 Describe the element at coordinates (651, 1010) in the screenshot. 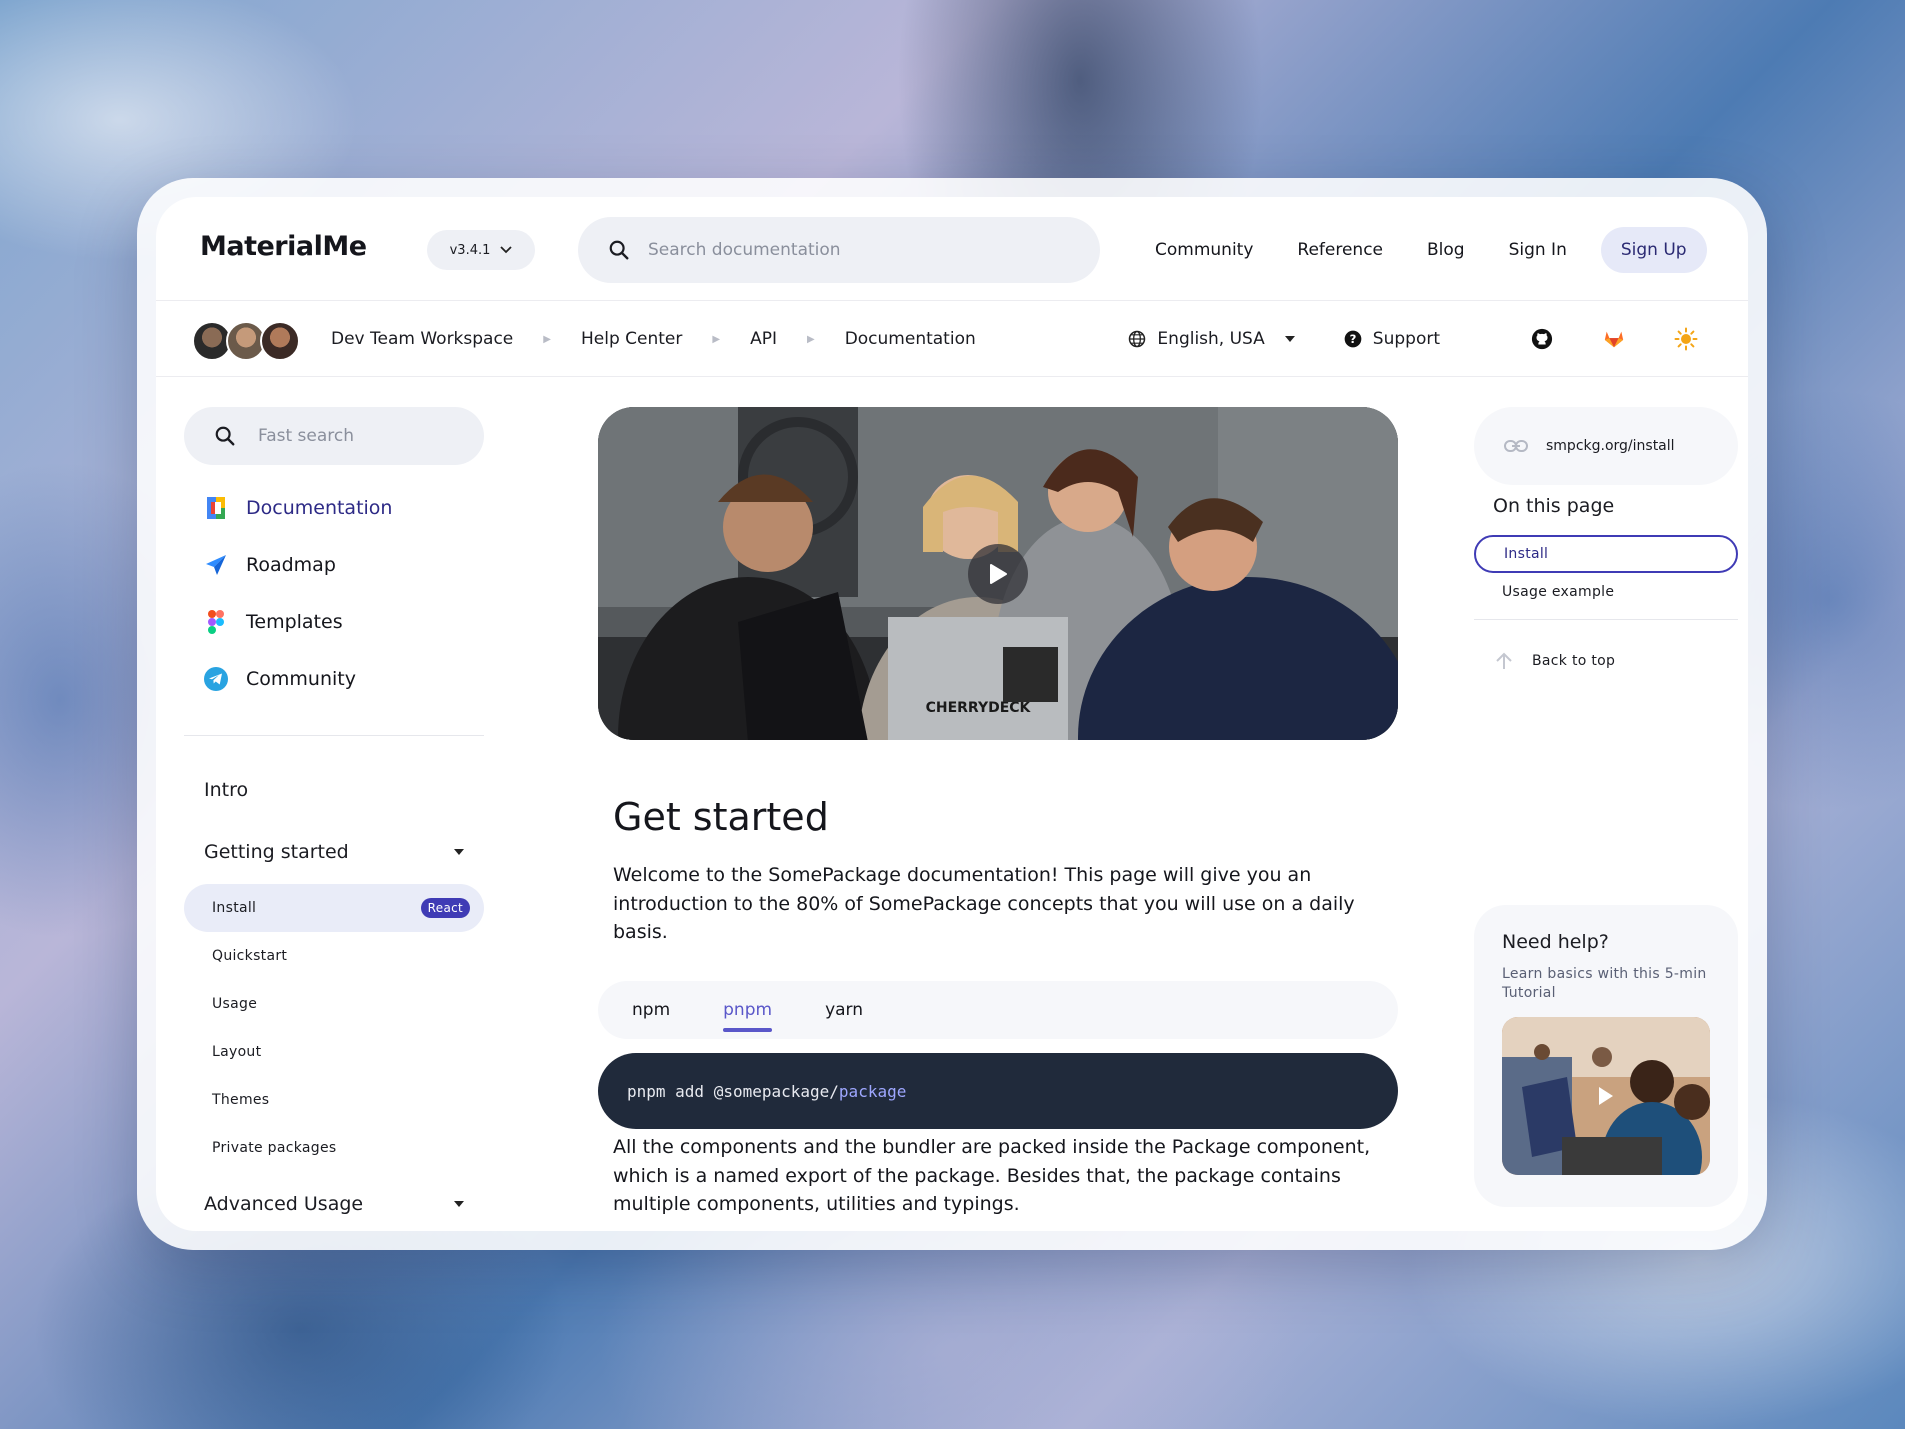

I see `tab-npm: npm` at that location.